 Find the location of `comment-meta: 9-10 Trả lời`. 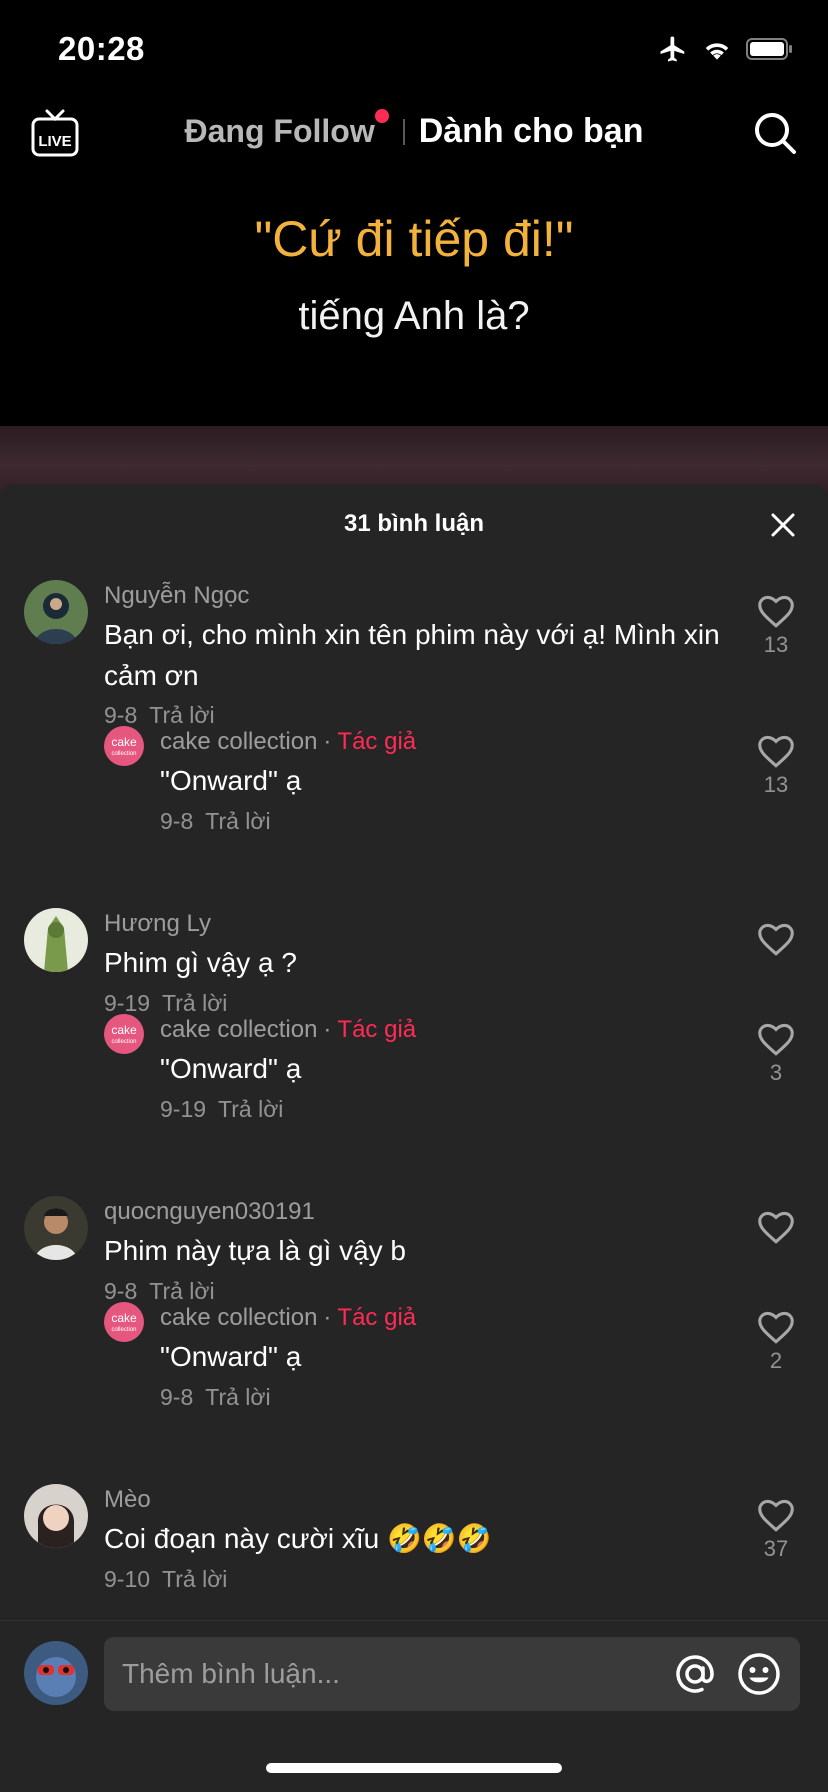

comment-meta: 9-10 Trả lời is located at coordinates (165, 1579).